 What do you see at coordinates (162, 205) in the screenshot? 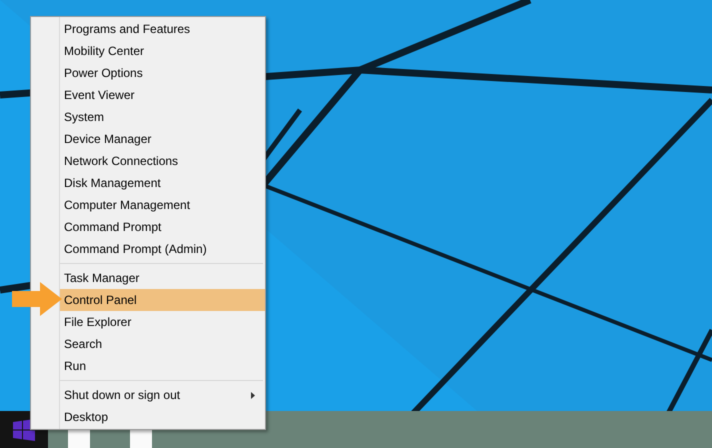
I see `menu-item: Computer Management` at bounding box center [162, 205].